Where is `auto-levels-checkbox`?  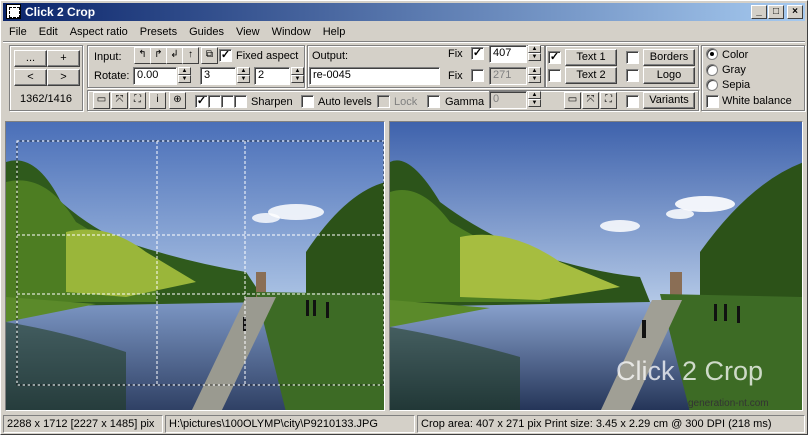
auto-levels-checkbox is located at coordinates (307, 101).